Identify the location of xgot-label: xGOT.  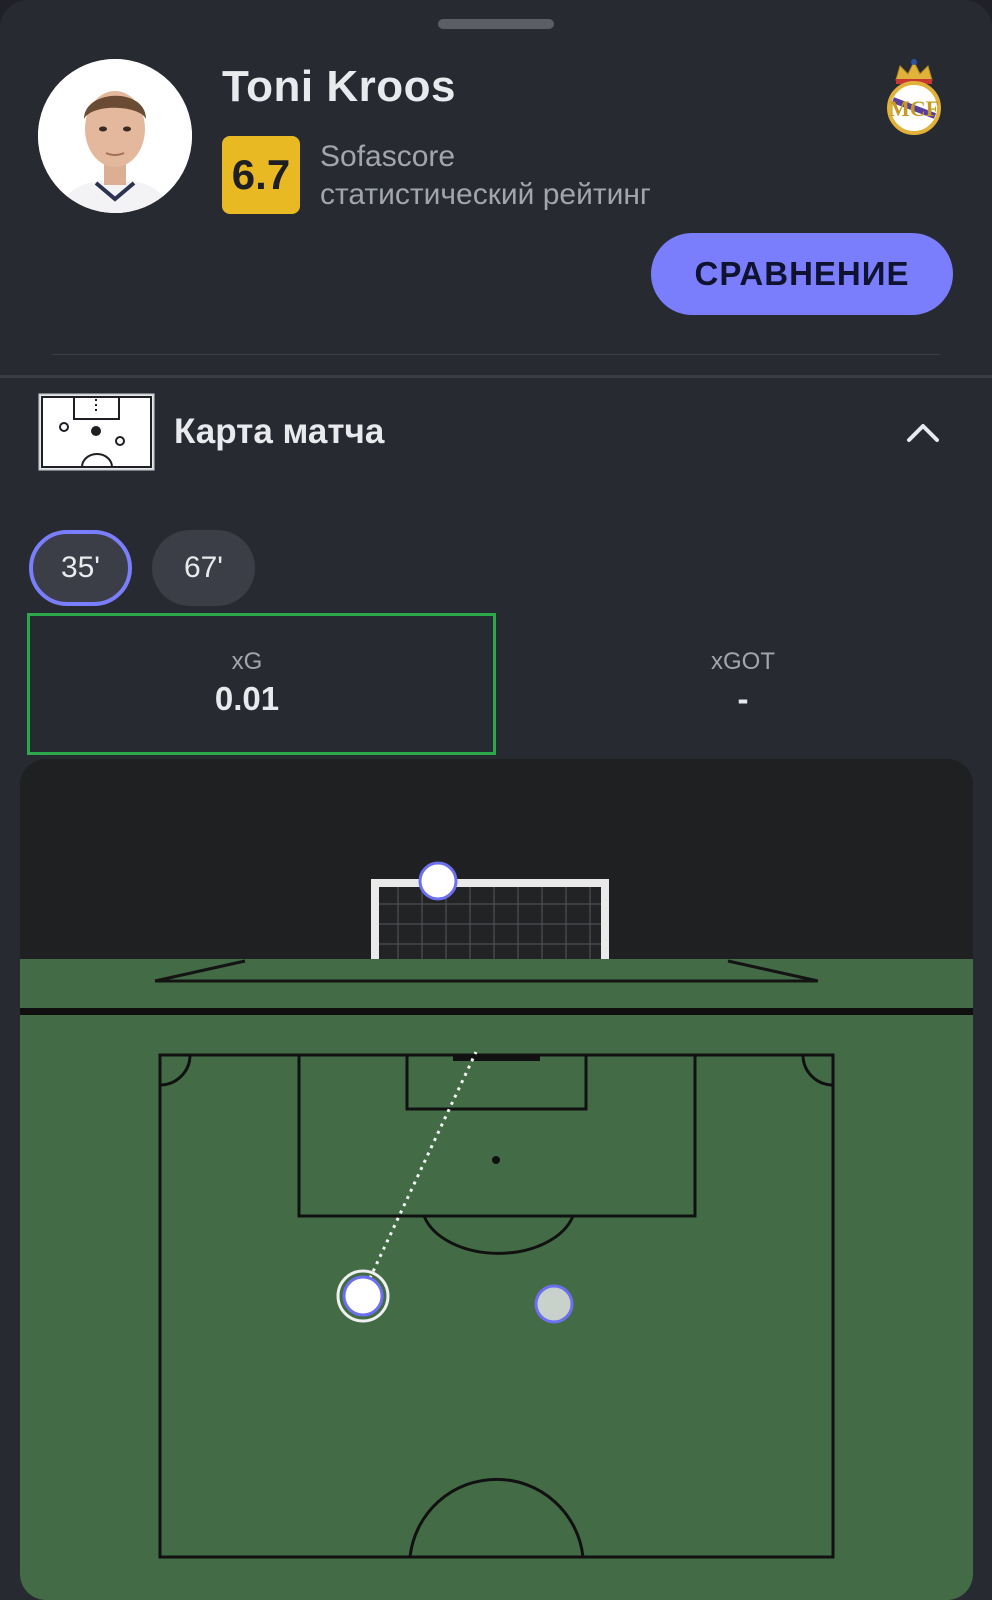
(743, 661).